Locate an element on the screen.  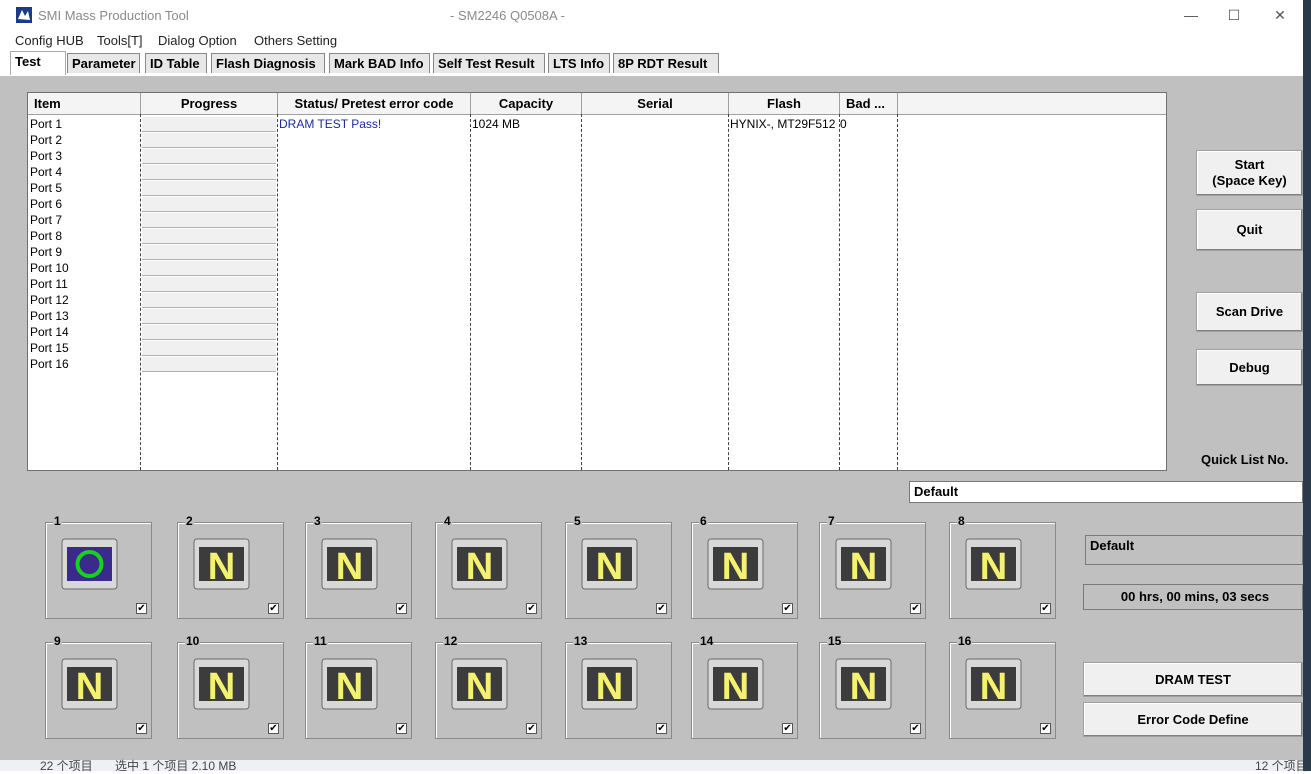
col-serial: Serial is located at coordinates (655, 103).